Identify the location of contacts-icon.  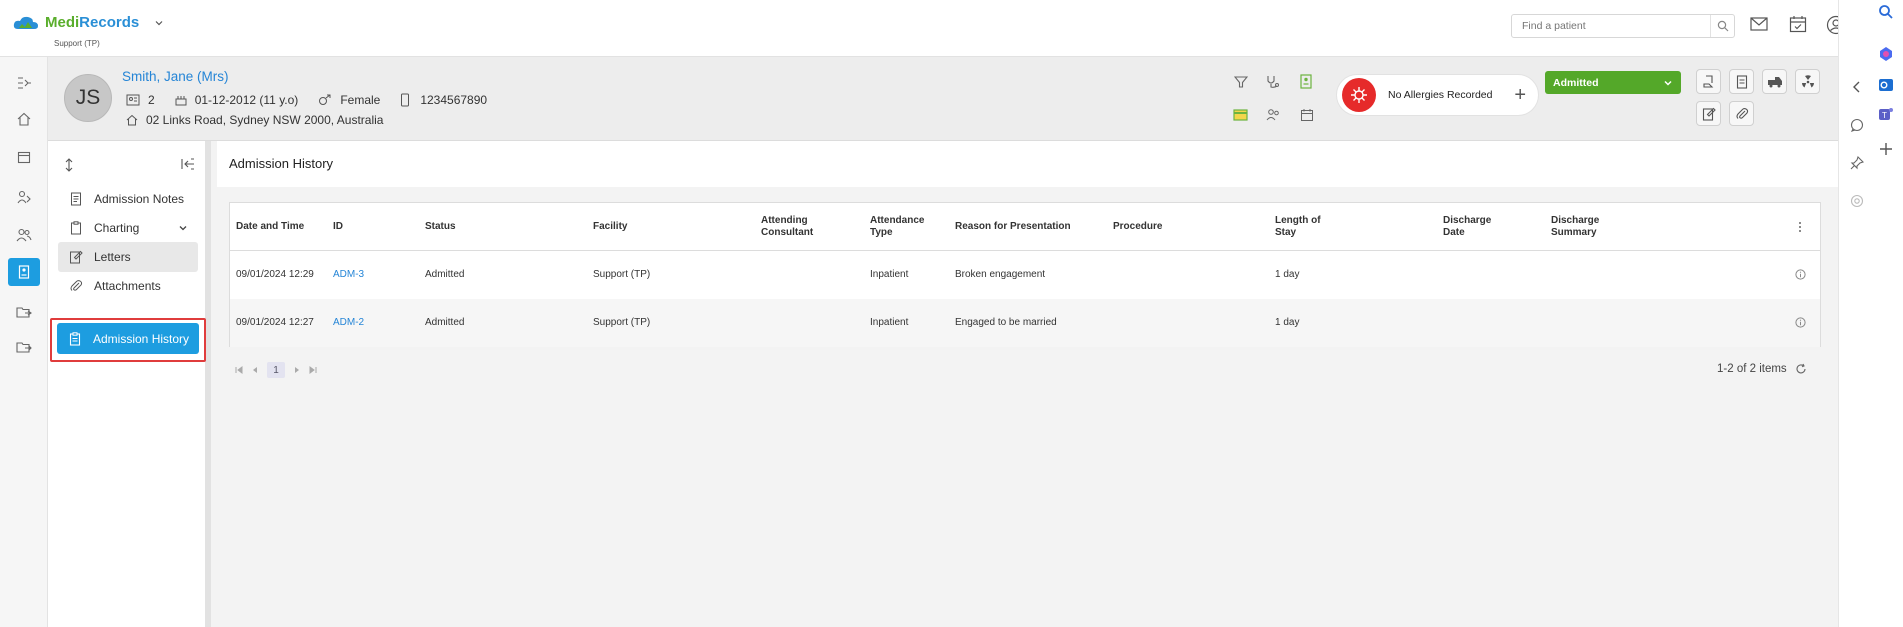
(1273, 115).